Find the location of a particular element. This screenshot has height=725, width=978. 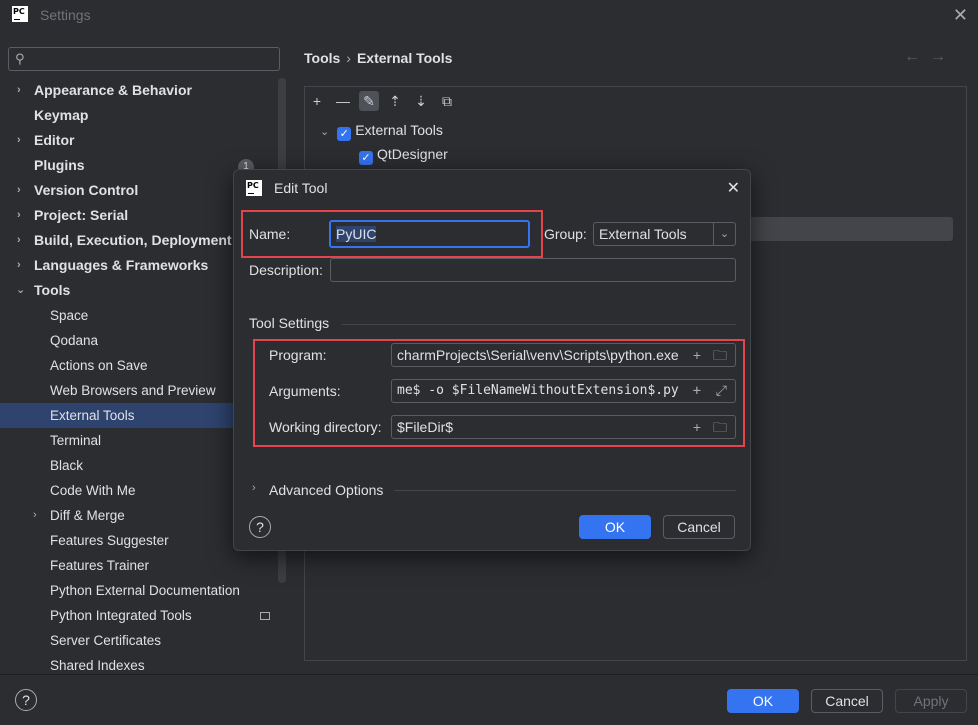

sidebar-item-label: Project: Serial is located at coordinates (81, 215).